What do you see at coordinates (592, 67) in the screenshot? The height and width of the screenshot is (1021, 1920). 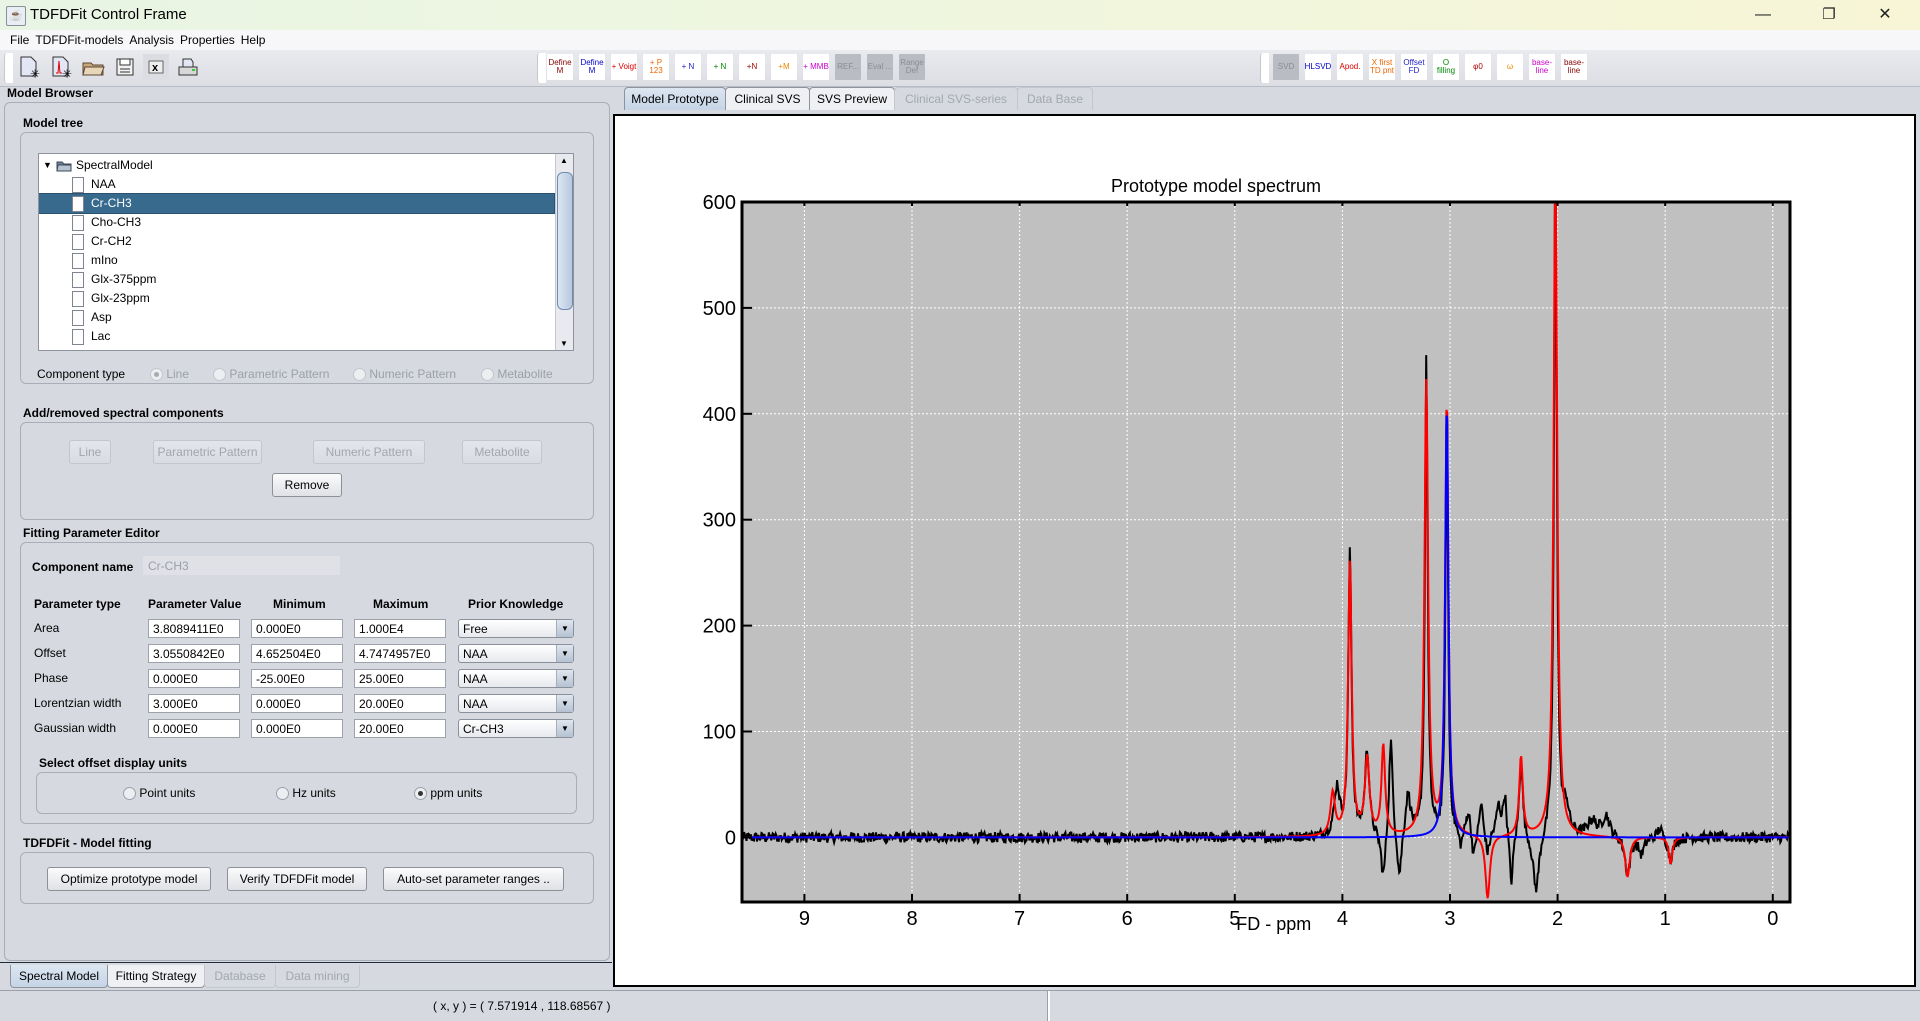 I see `define-water-model-icon: Define M` at bounding box center [592, 67].